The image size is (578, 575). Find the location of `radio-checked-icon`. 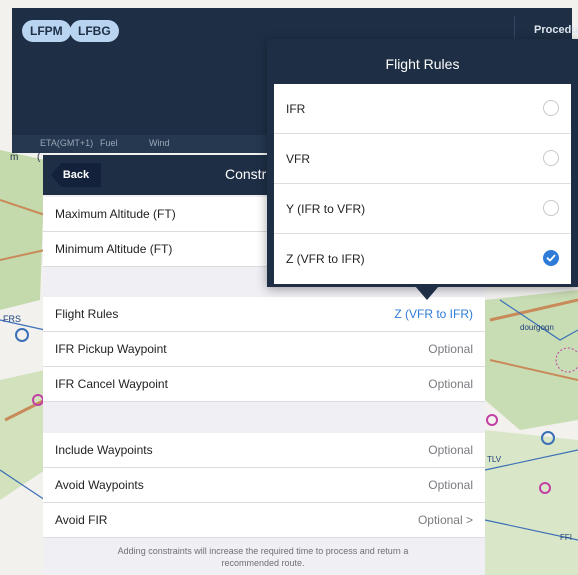

radio-checked-icon is located at coordinates (551, 258).